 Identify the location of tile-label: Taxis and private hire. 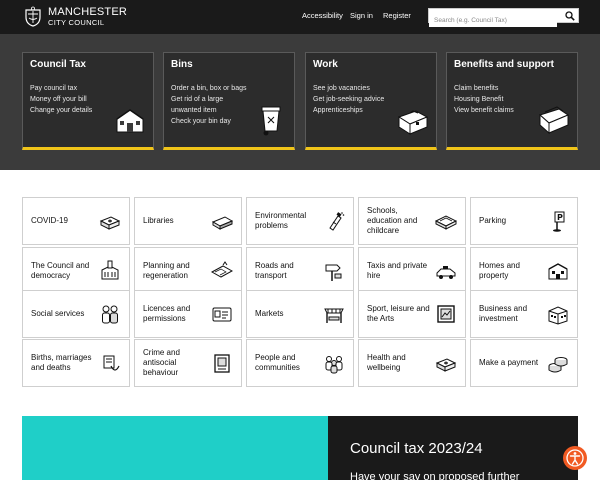
(397, 270).